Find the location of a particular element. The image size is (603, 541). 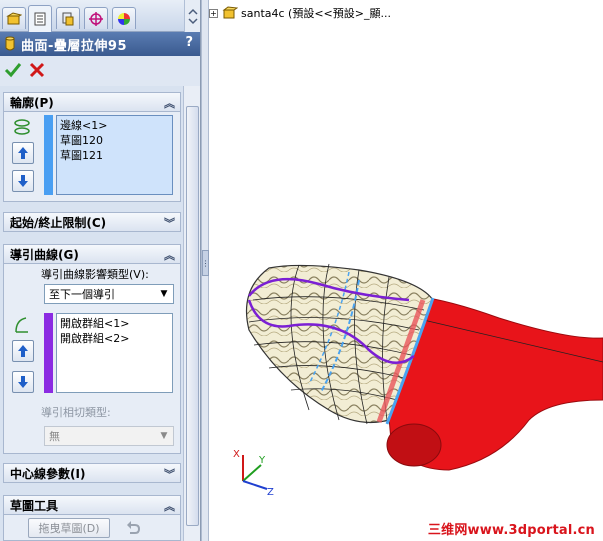

axis-z-label: Z is located at coordinates (270, 492).